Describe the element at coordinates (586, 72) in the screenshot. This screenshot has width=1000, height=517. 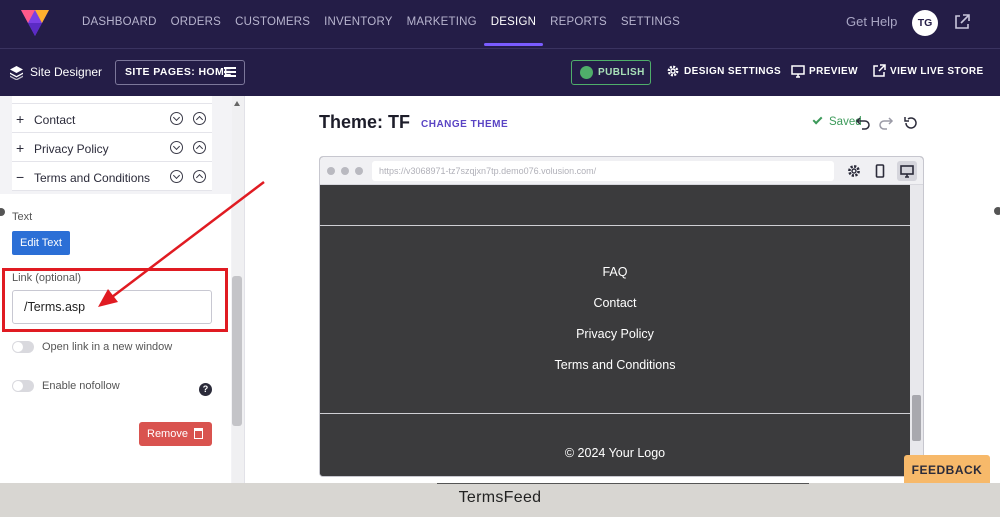
I see `globe-icon` at that location.